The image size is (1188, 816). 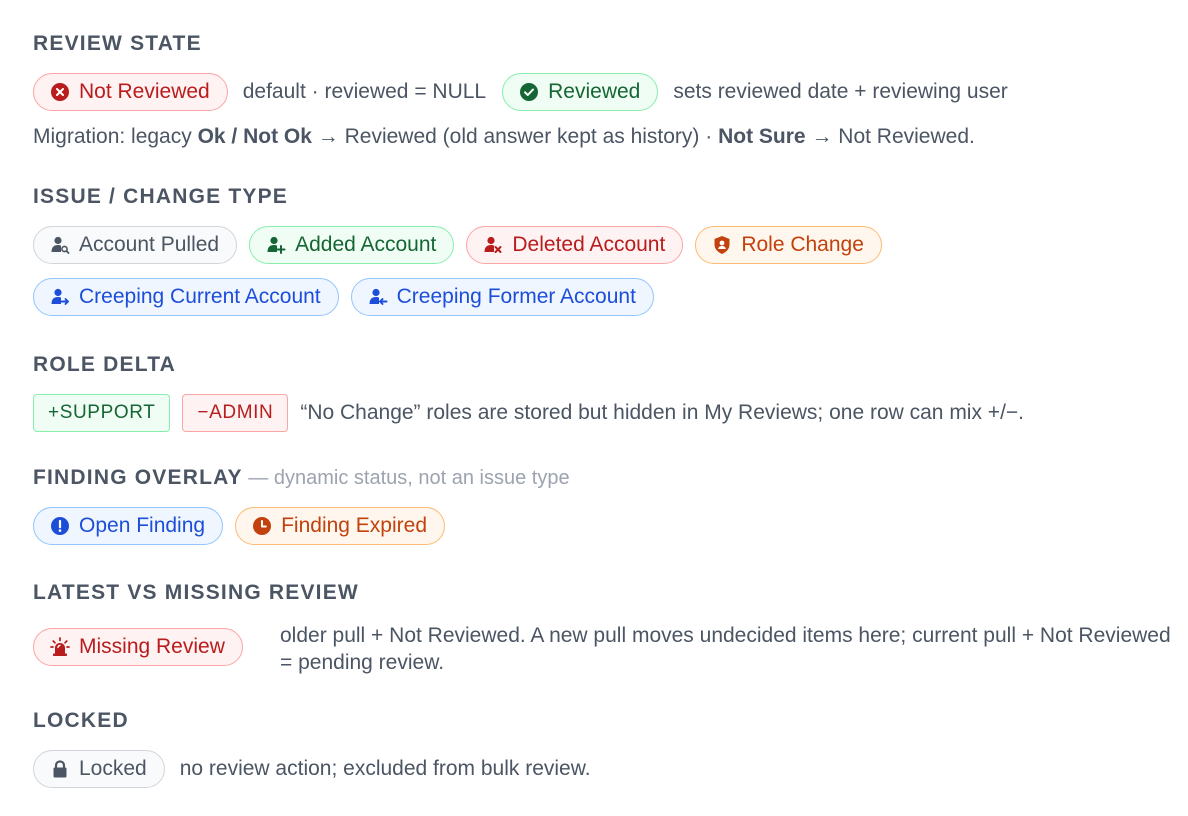 What do you see at coordinates (60, 646) in the screenshot?
I see `siren-icon` at bounding box center [60, 646].